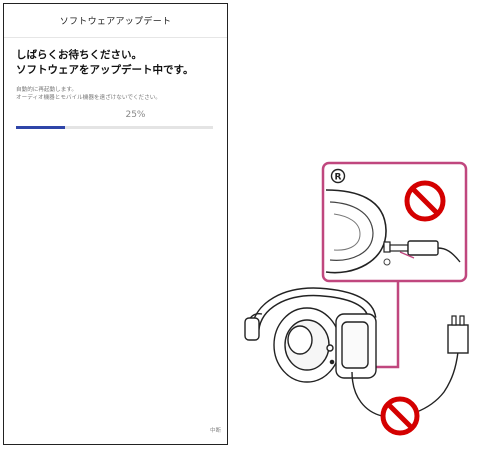  I want to click on no-symbol-icon-bottom, so click(400, 416).